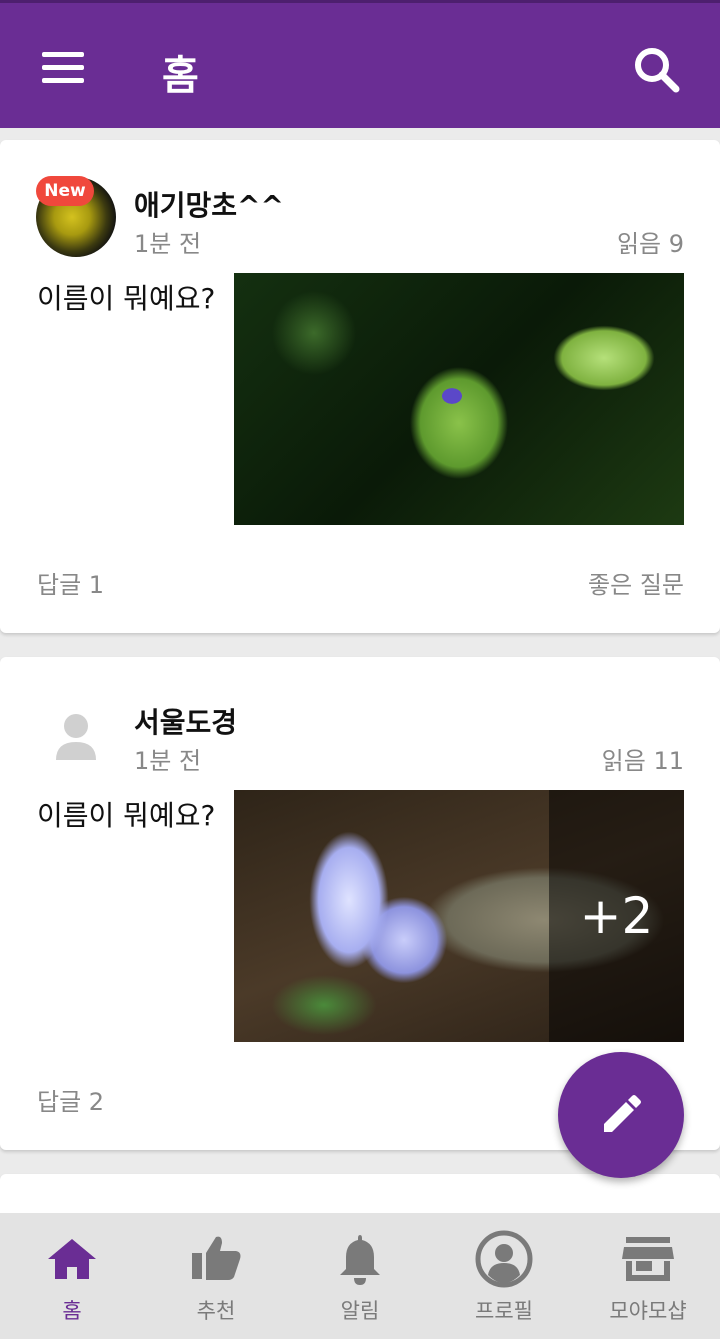 The height and width of the screenshot is (1339, 720). I want to click on read-count: 읽음 9, so click(650, 244).